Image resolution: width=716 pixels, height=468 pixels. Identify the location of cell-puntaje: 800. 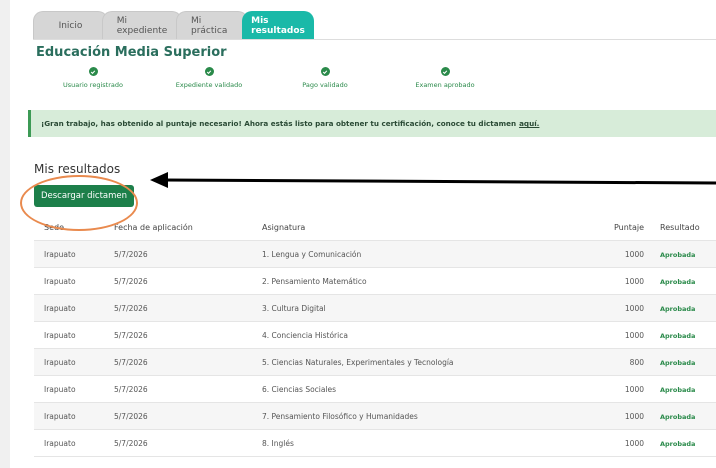
(636, 362).